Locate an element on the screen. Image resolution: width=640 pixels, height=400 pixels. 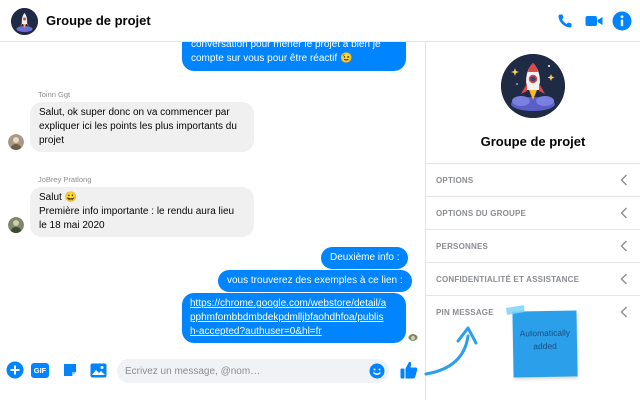
message-bubble-outgoing: Deuxième info : is located at coordinates (365, 258).